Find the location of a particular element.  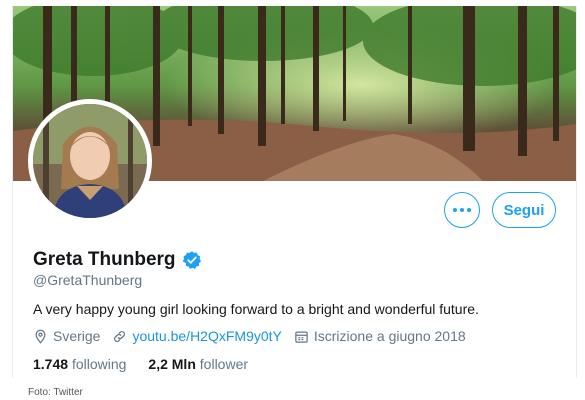

profile-website: youtu.be/H2QxFM9y0tY is located at coordinates (197, 336).